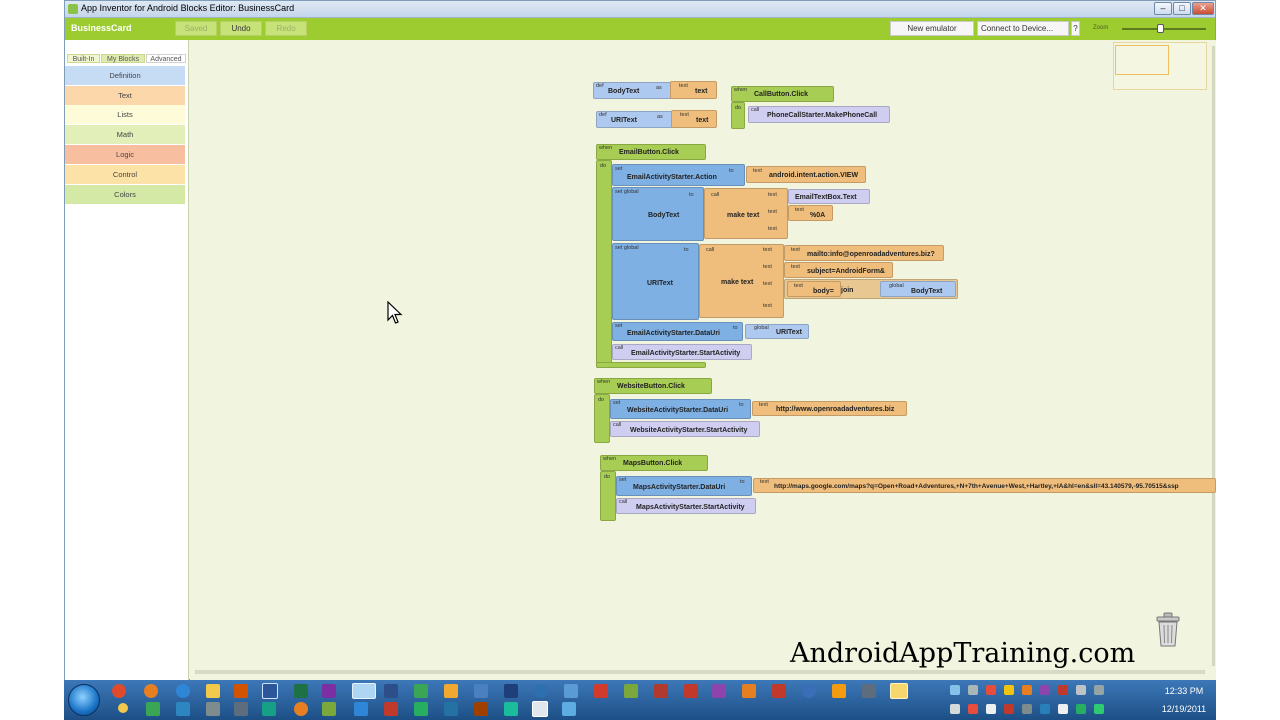 Image resolution: width=1280 pixels, height=720 pixels. I want to click on text-body-block: text body=, so click(814, 289).